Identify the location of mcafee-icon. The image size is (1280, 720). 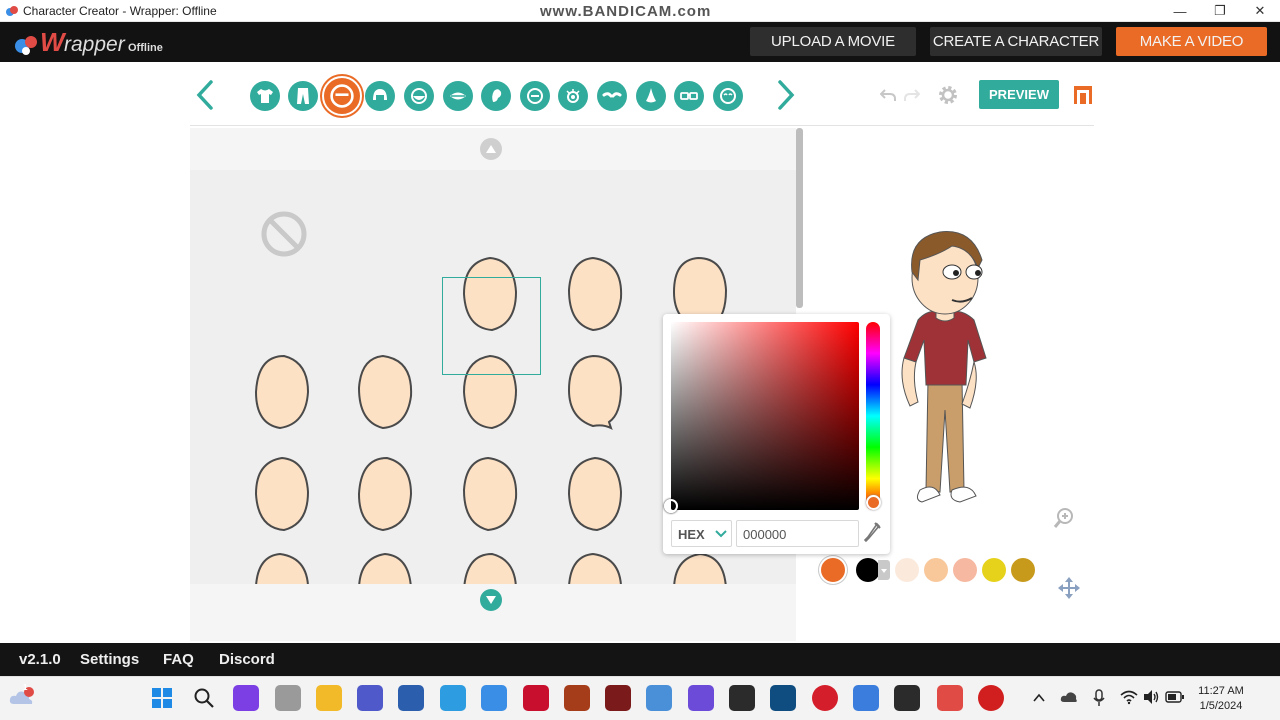
(411, 698).